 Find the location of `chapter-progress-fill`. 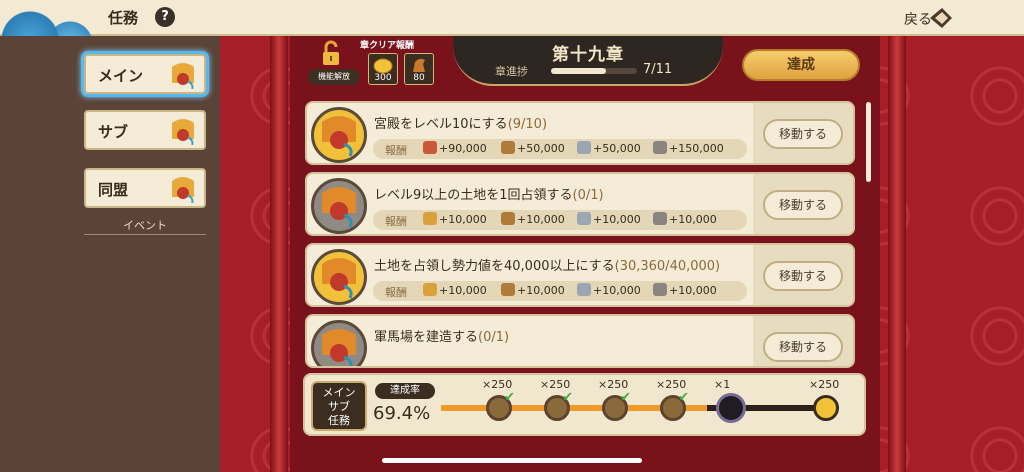

chapter-progress-fill is located at coordinates (578, 71).